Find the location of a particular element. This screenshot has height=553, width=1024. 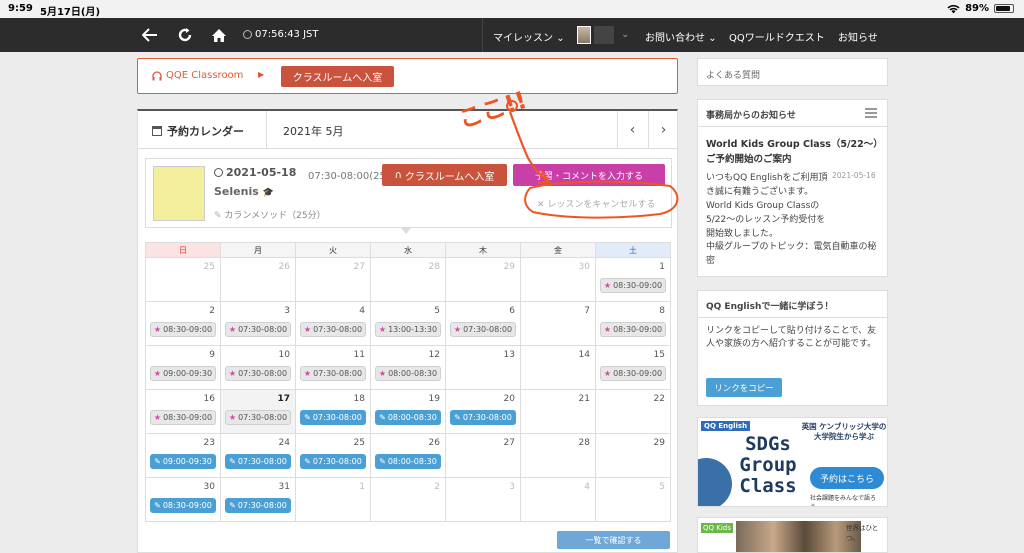

day-cell: 1 is located at coordinates (333, 499).